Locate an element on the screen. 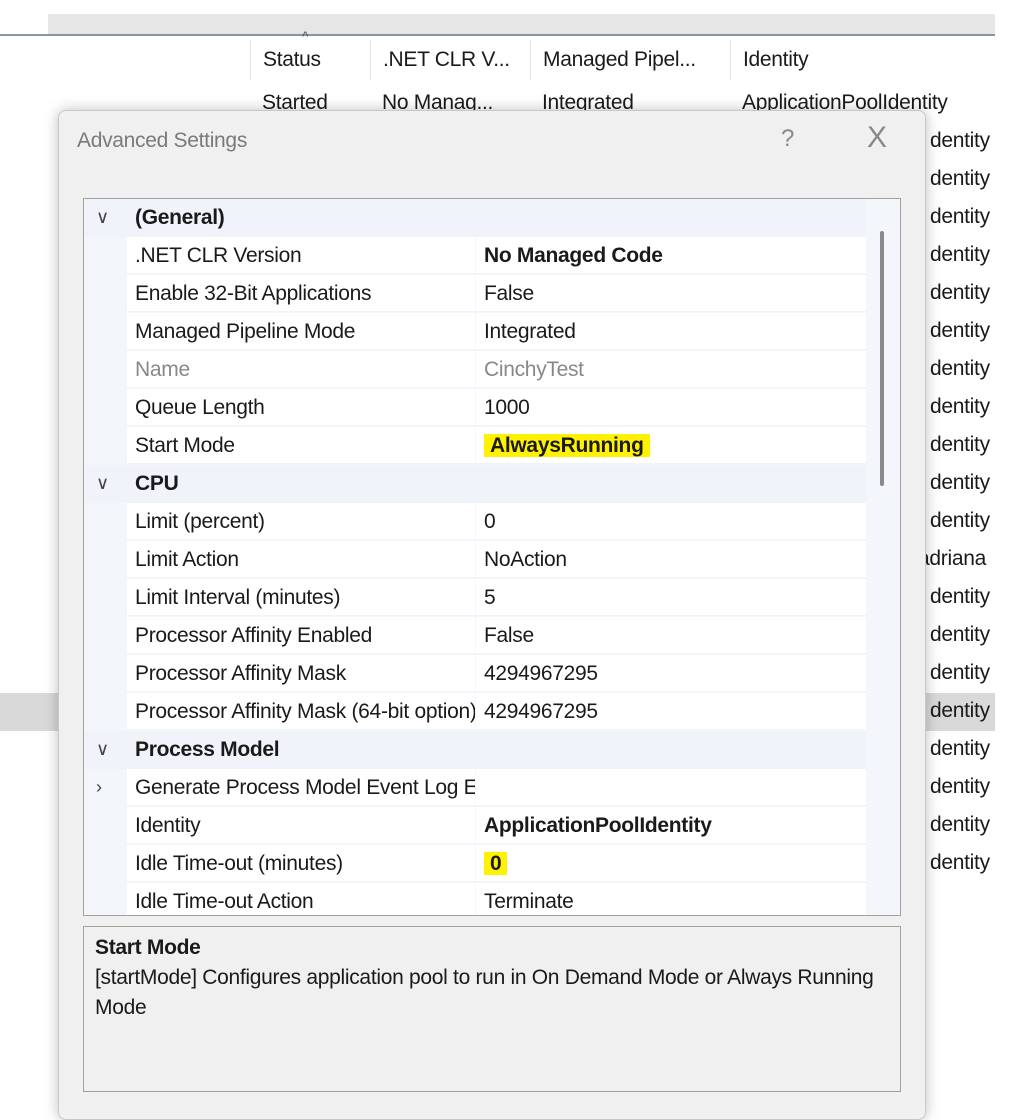 The width and height of the screenshot is (1022, 1120). column-header-identity: Identity is located at coordinates (865, 60).